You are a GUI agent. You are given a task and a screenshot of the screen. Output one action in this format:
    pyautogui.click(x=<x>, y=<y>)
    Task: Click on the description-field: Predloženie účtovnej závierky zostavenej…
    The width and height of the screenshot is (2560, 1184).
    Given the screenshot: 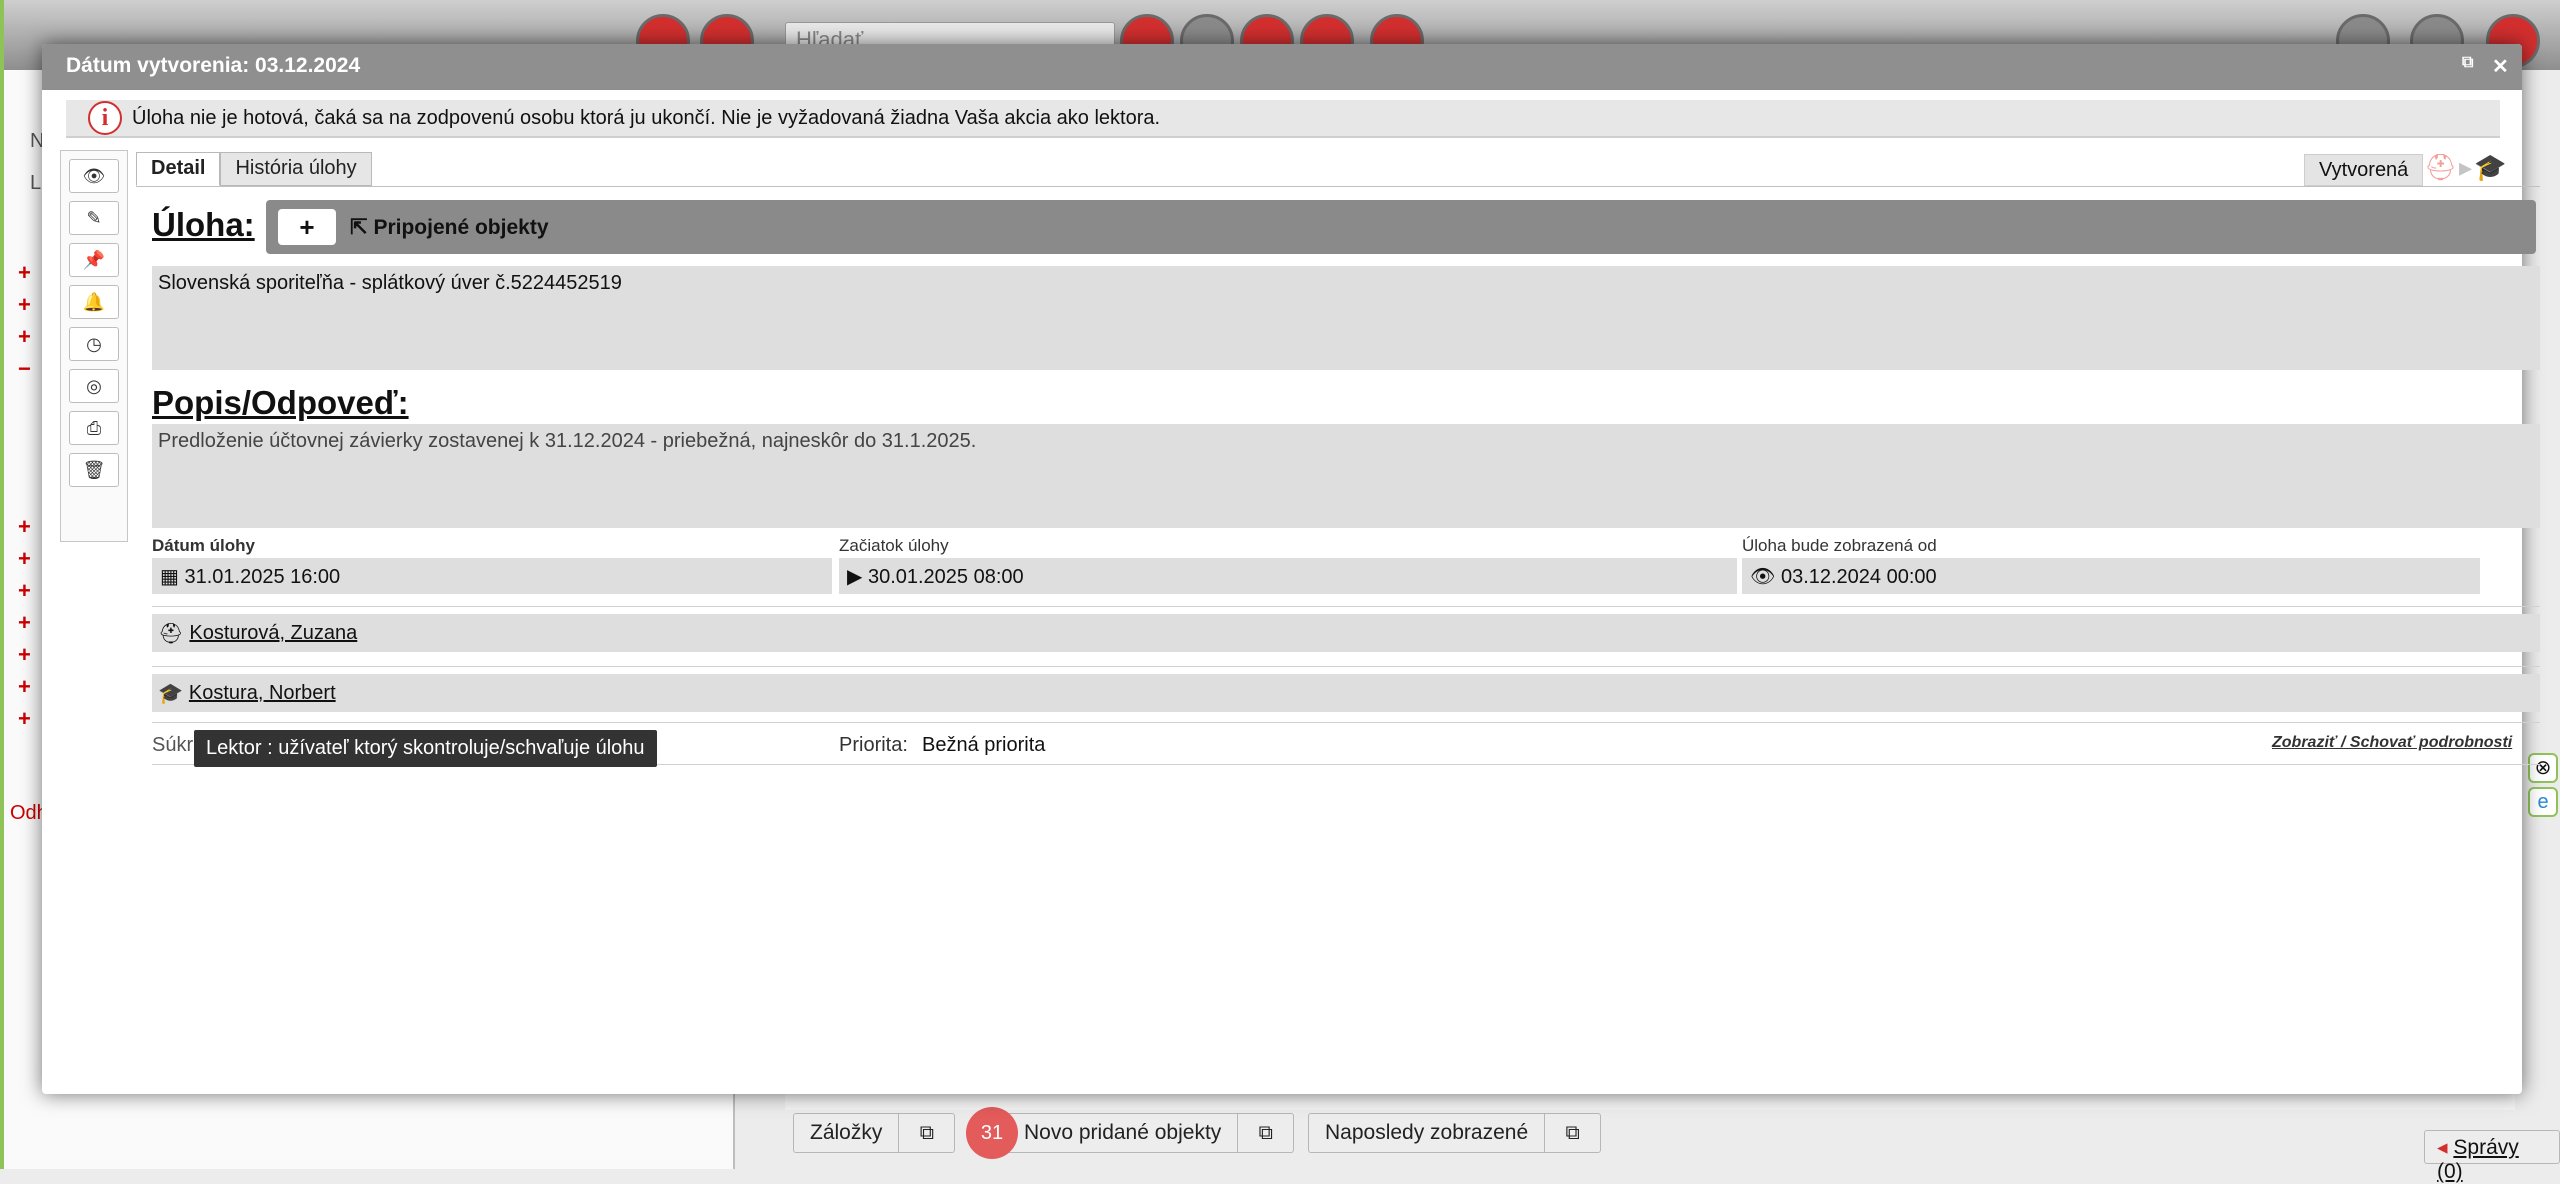 What is the action you would take?
    pyautogui.click(x=1346, y=476)
    